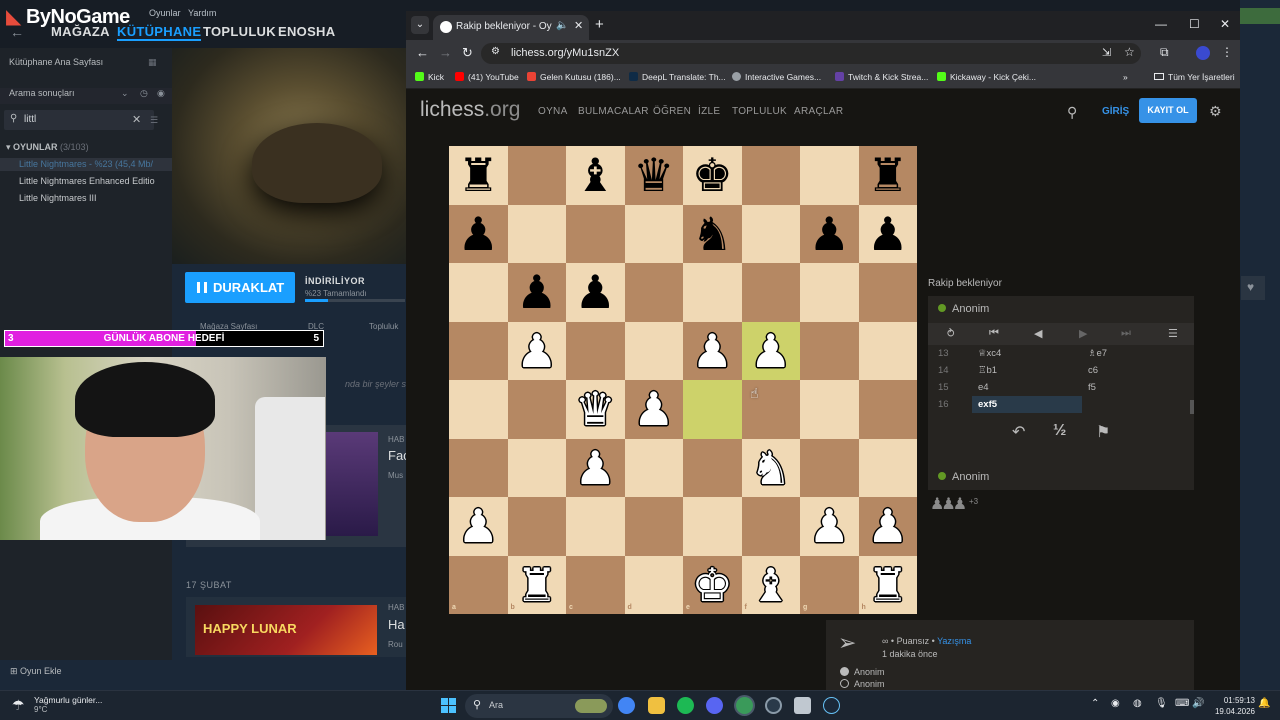  I want to click on square-f6, so click(770, 292).